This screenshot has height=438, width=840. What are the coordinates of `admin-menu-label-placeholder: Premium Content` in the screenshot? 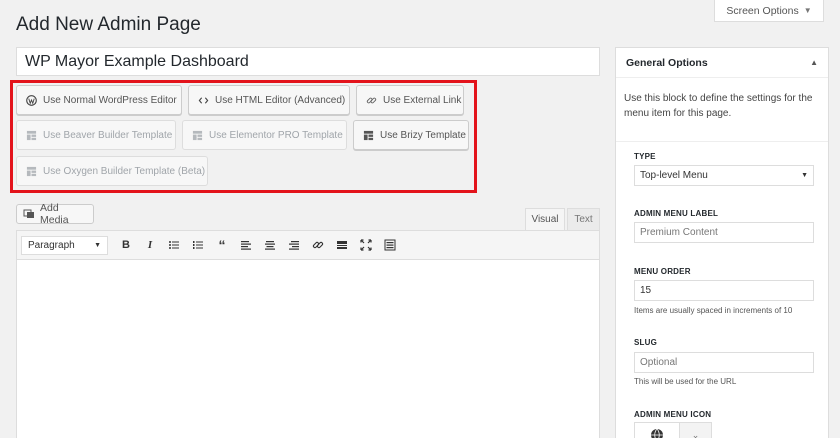 It's located at (679, 232).